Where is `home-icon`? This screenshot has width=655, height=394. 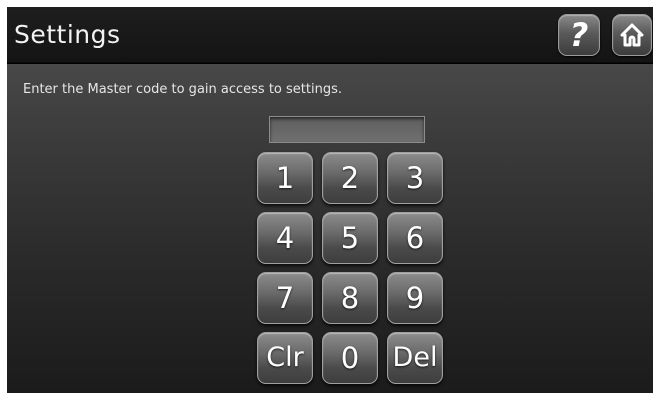
home-icon is located at coordinates (632, 35).